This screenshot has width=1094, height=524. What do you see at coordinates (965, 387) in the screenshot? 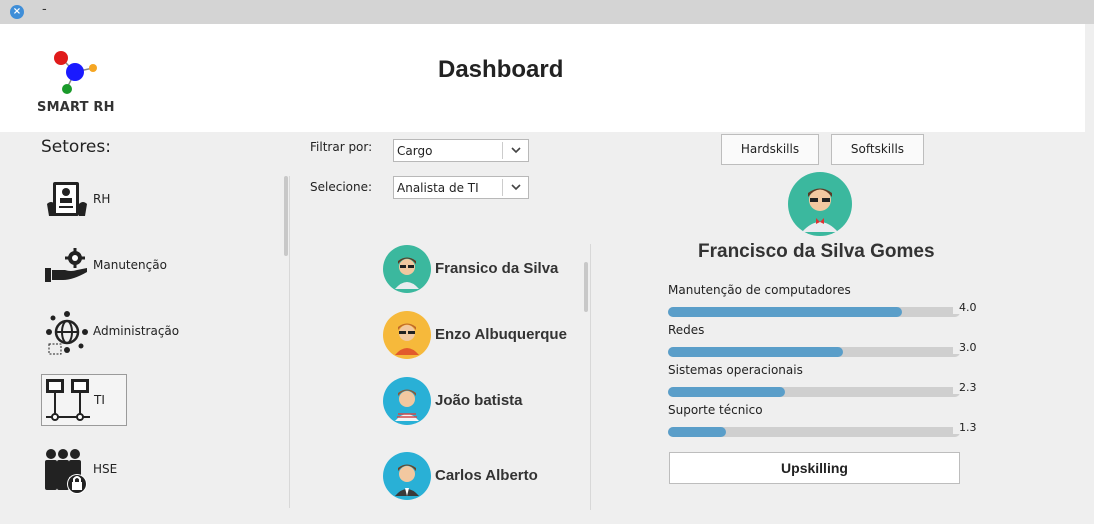
I see `skill-value: 2.3` at bounding box center [965, 387].